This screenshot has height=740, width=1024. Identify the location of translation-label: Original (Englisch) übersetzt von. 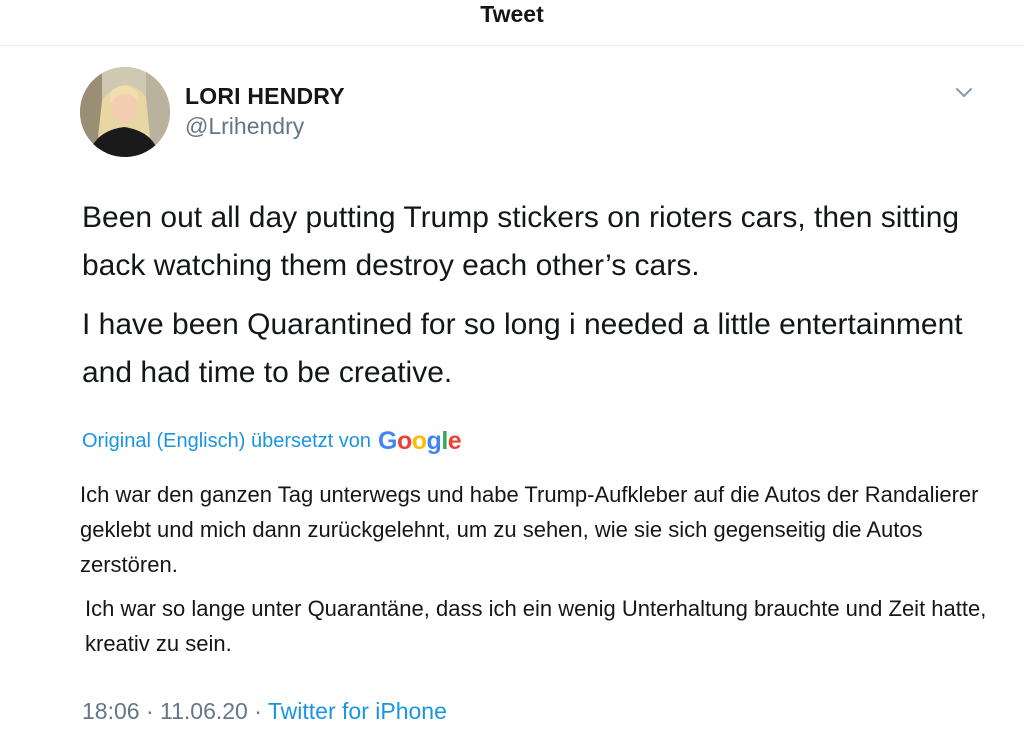
(227, 440).